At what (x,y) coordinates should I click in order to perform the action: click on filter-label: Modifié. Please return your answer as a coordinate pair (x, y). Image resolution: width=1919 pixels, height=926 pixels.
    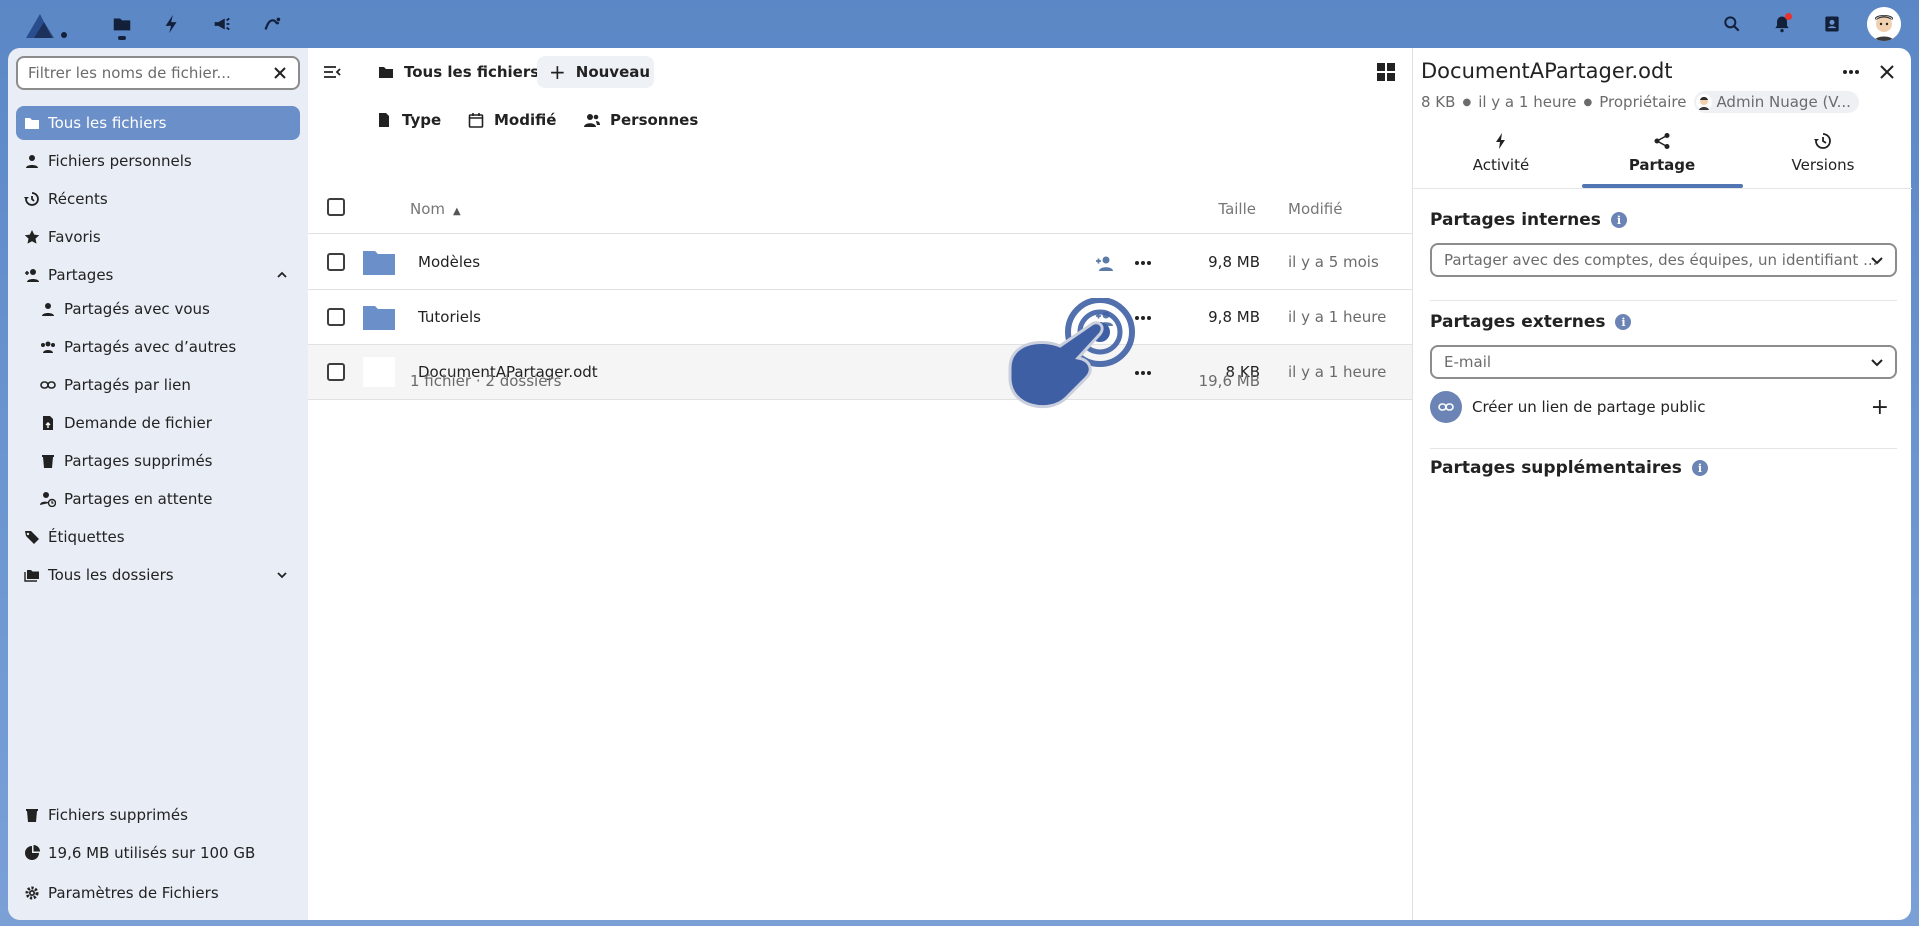
    Looking at the image, I should click on (525, 120).